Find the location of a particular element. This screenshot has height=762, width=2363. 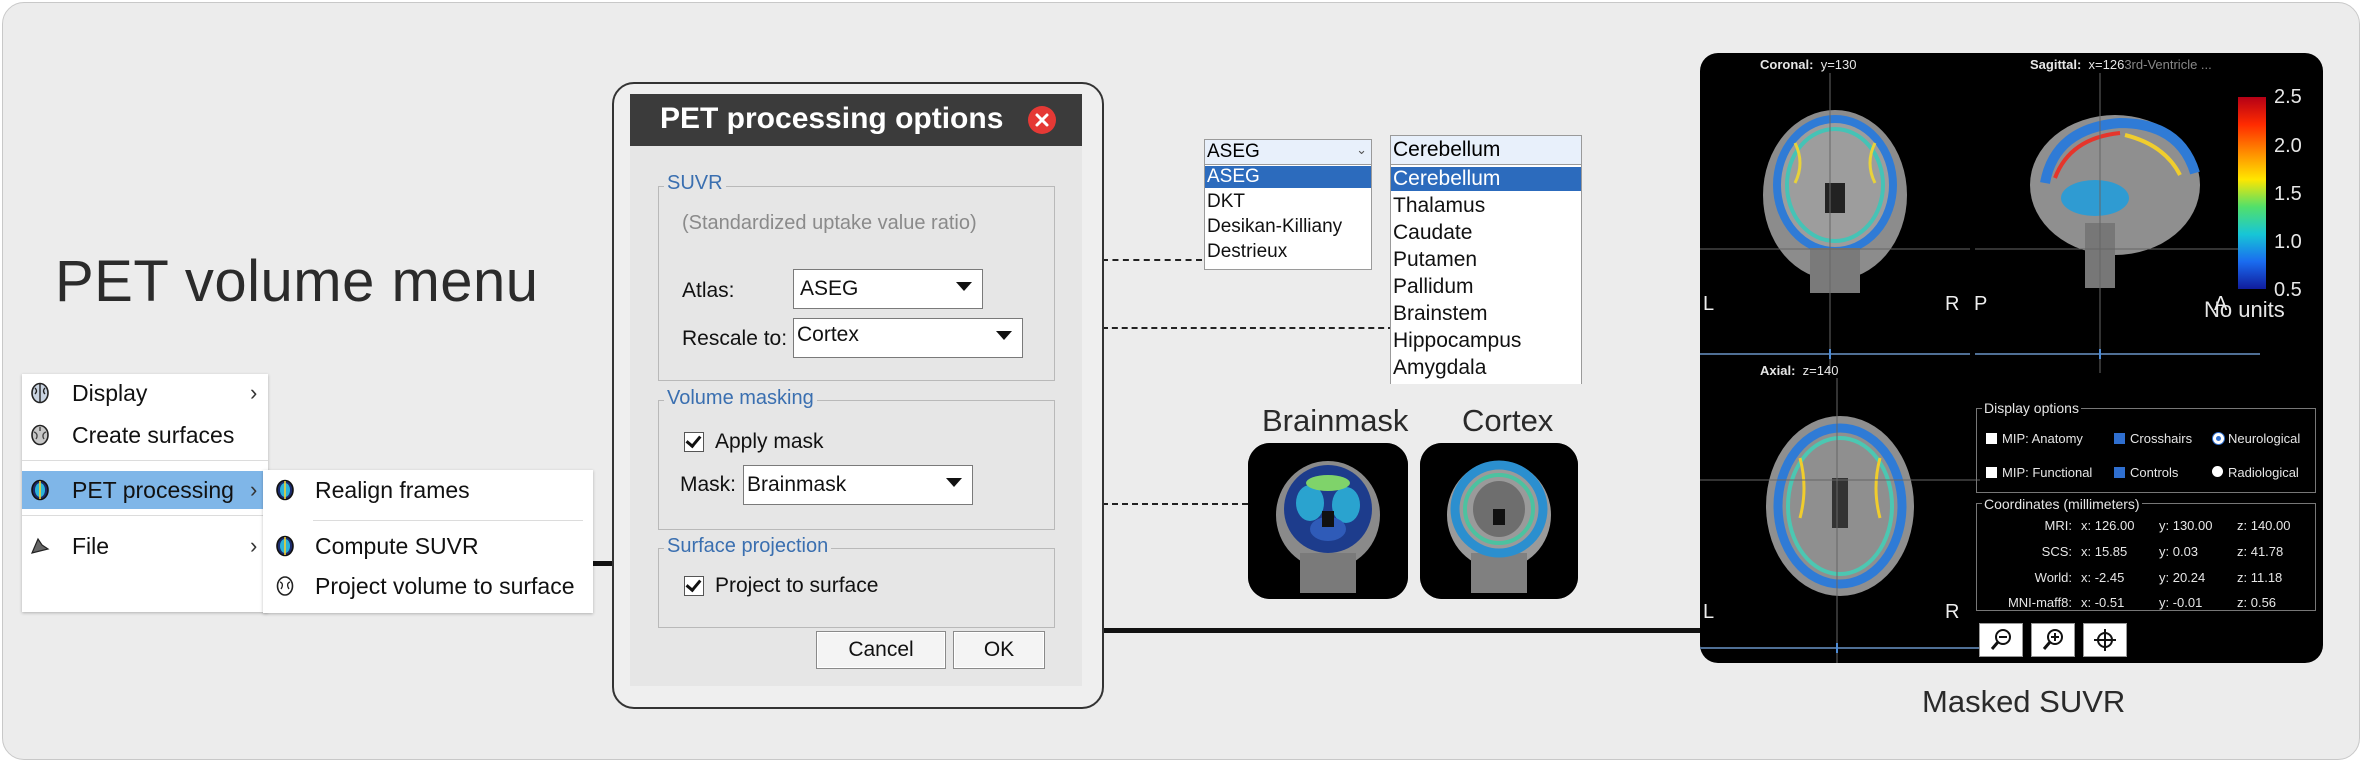

region-option: Cerebellum is located at coordinates (1486, 179).